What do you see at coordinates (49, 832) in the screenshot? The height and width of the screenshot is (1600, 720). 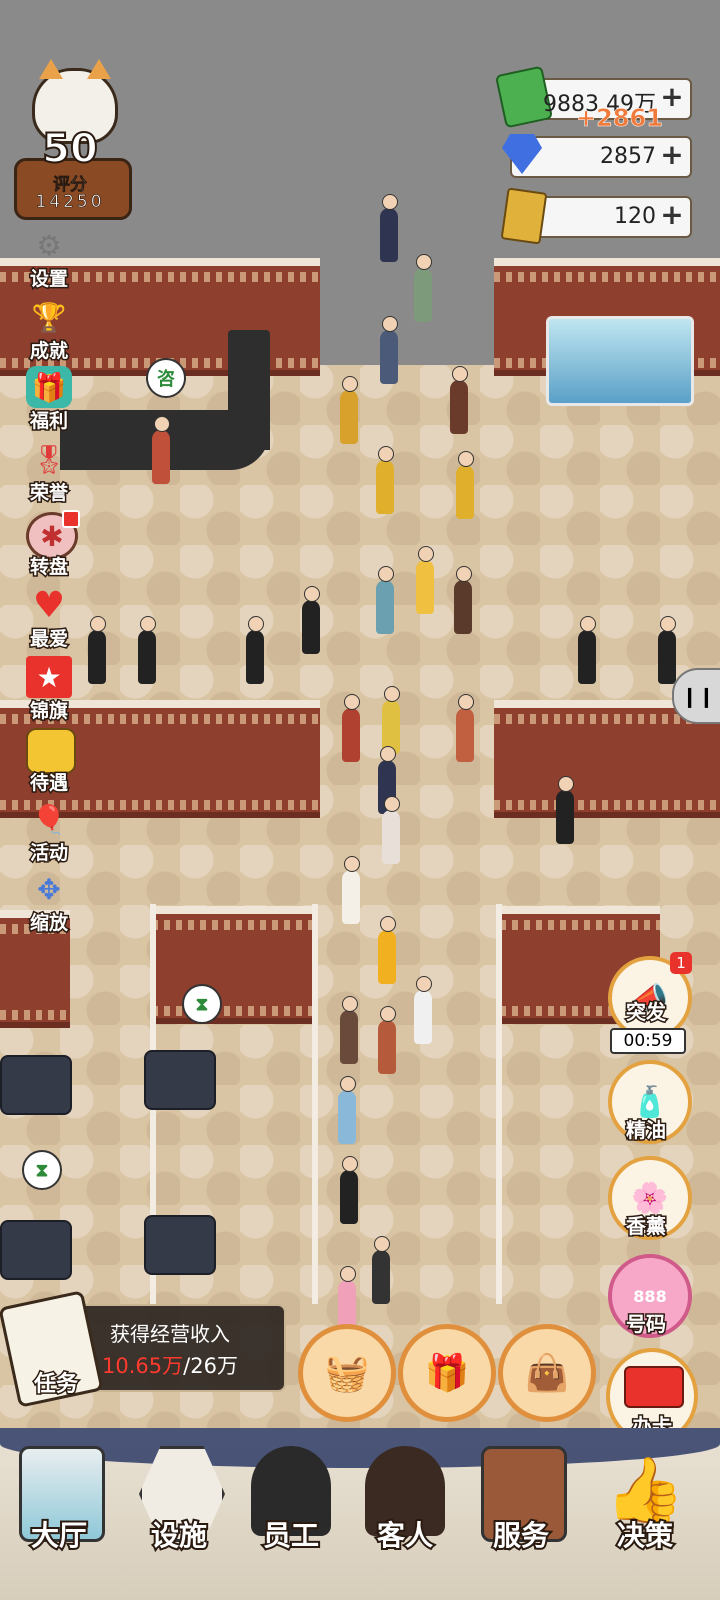 I see `side-activity: 🎈 活动` at bounding box center [49, 832].